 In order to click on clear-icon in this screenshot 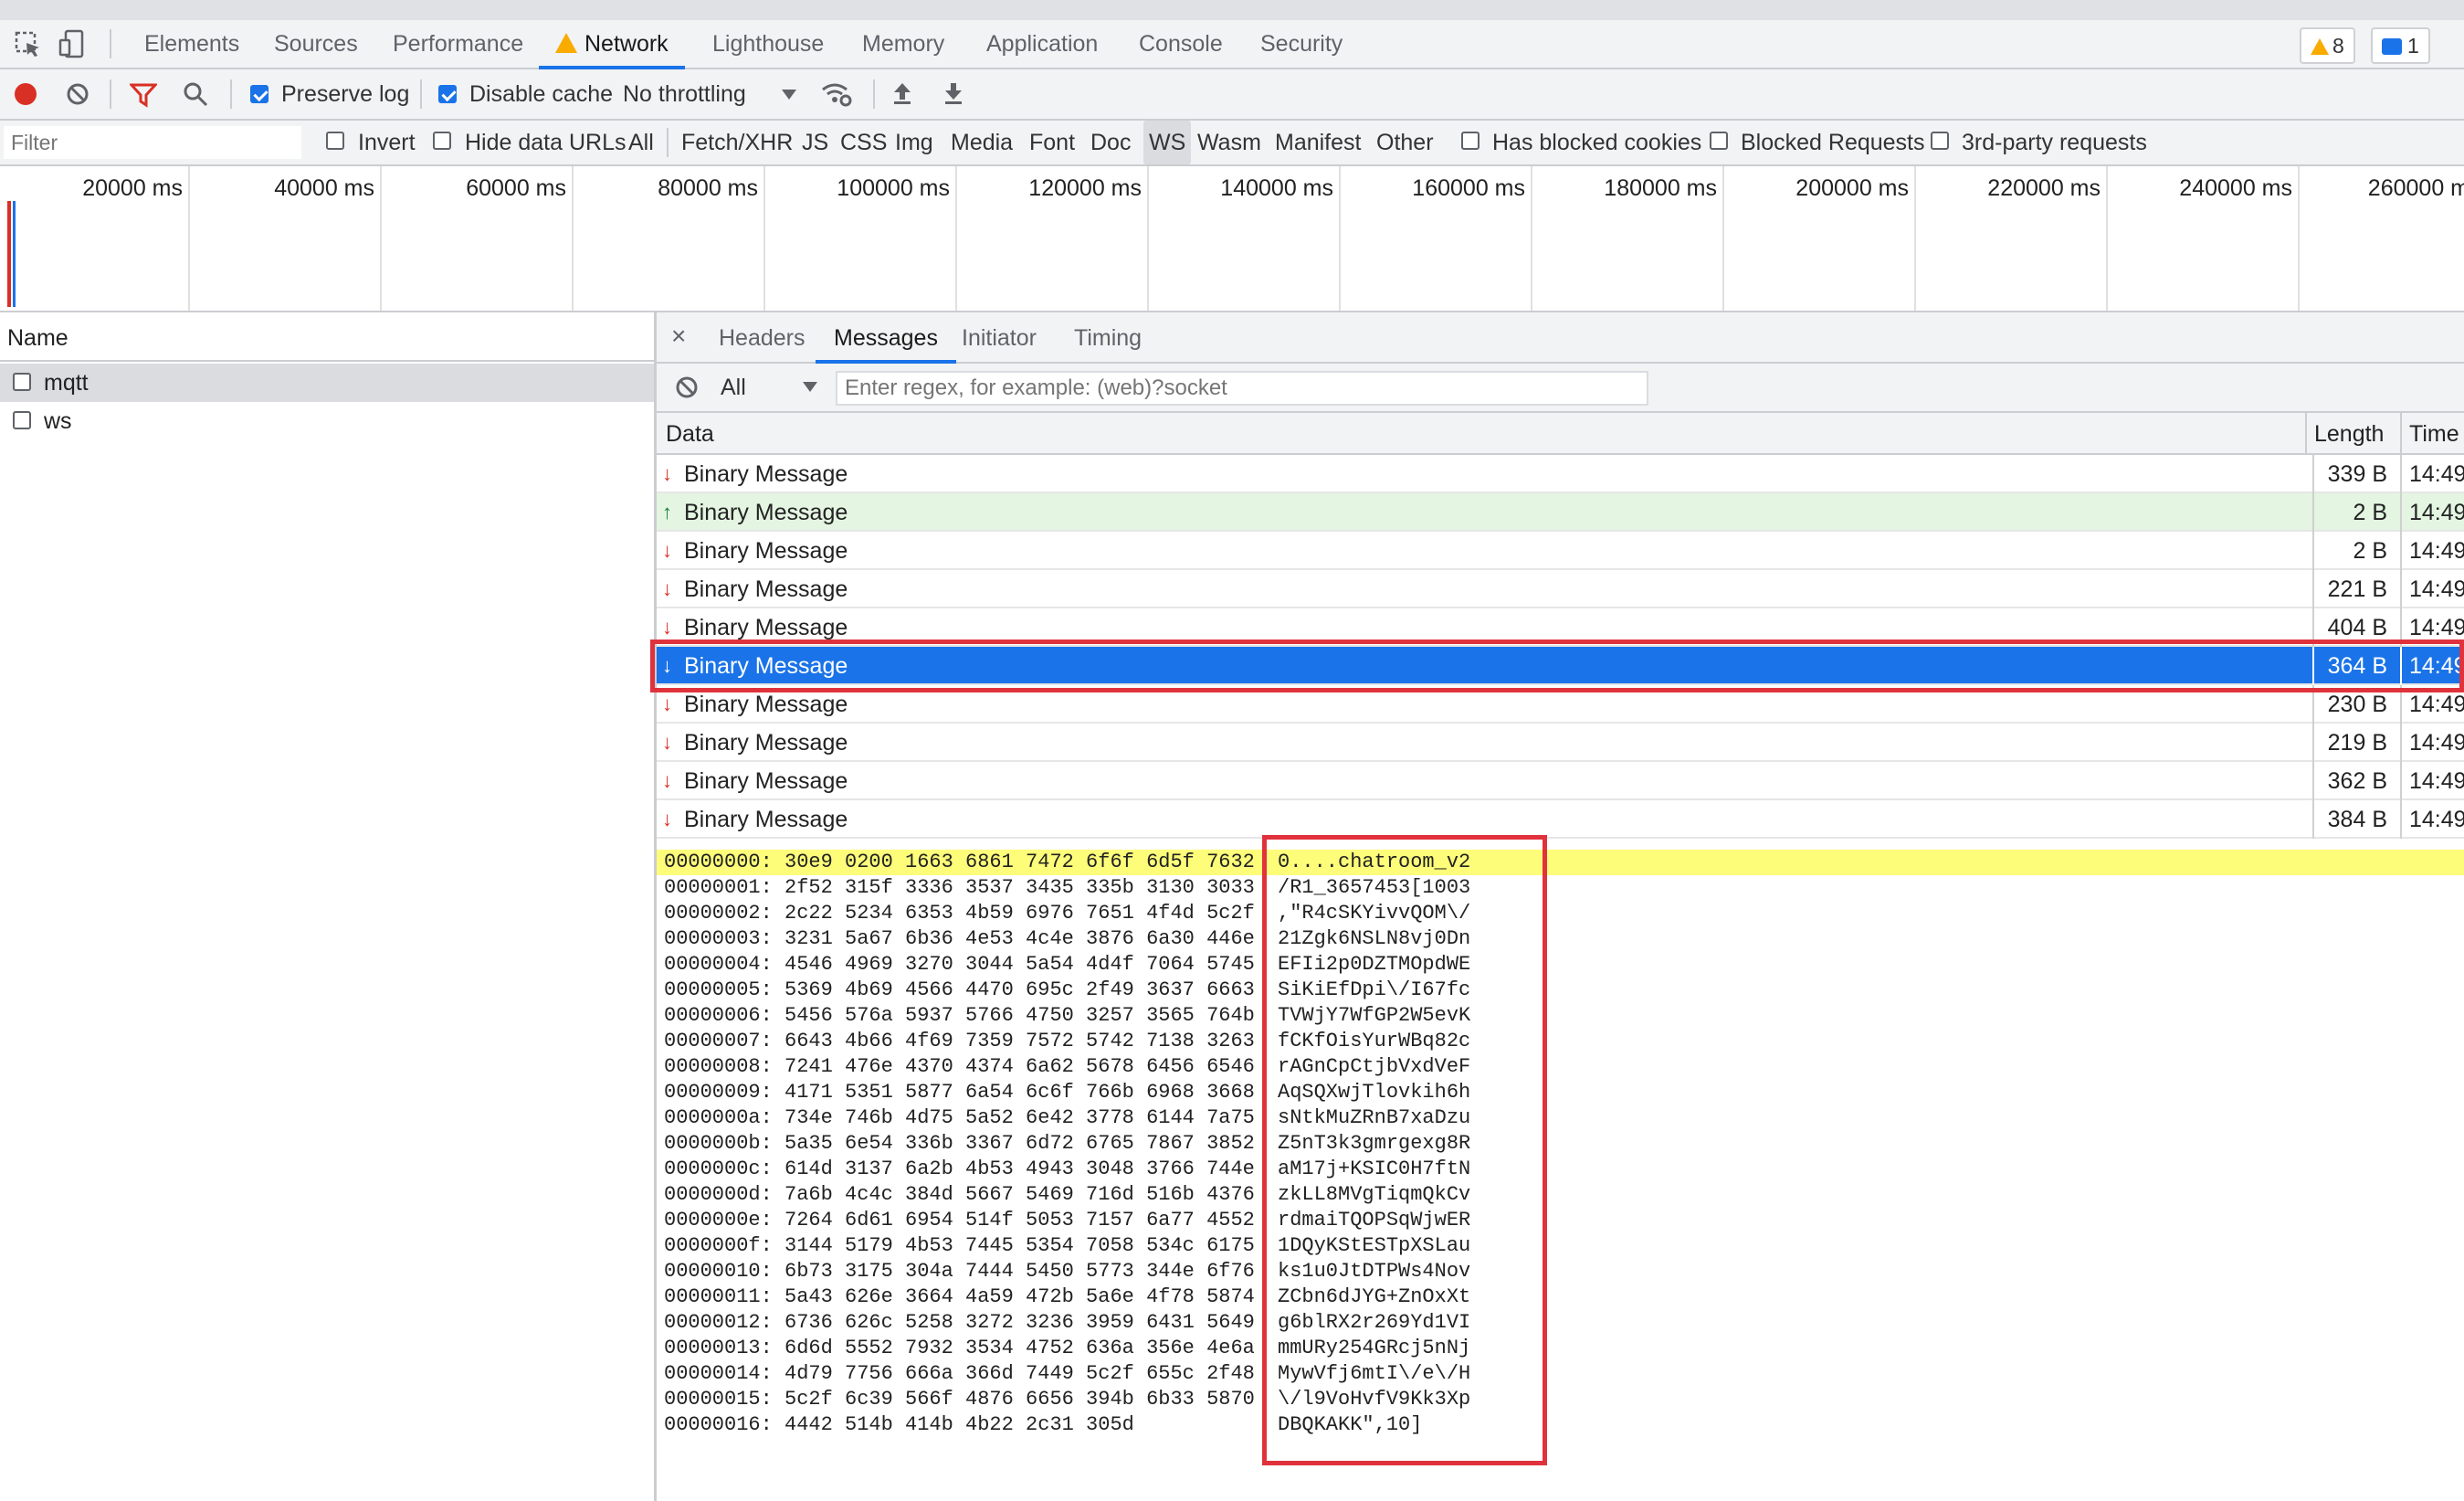, I will do `click(78, 94)`.